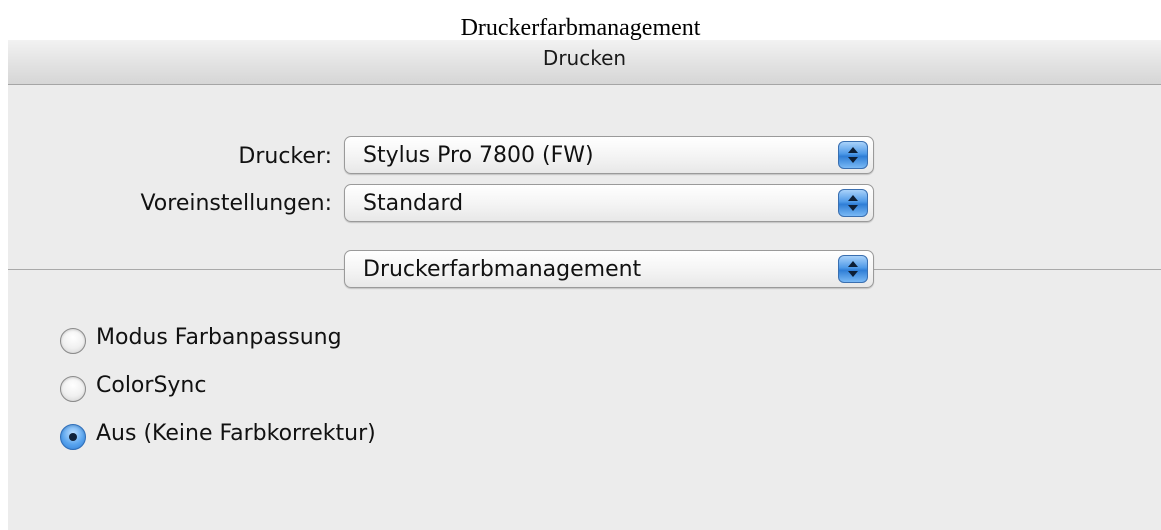 This screenshot has height=530, width=1161. Describe the element at coordinates (285, 156) in the screenshot. I see `printer-label: Drucker:` at that location.